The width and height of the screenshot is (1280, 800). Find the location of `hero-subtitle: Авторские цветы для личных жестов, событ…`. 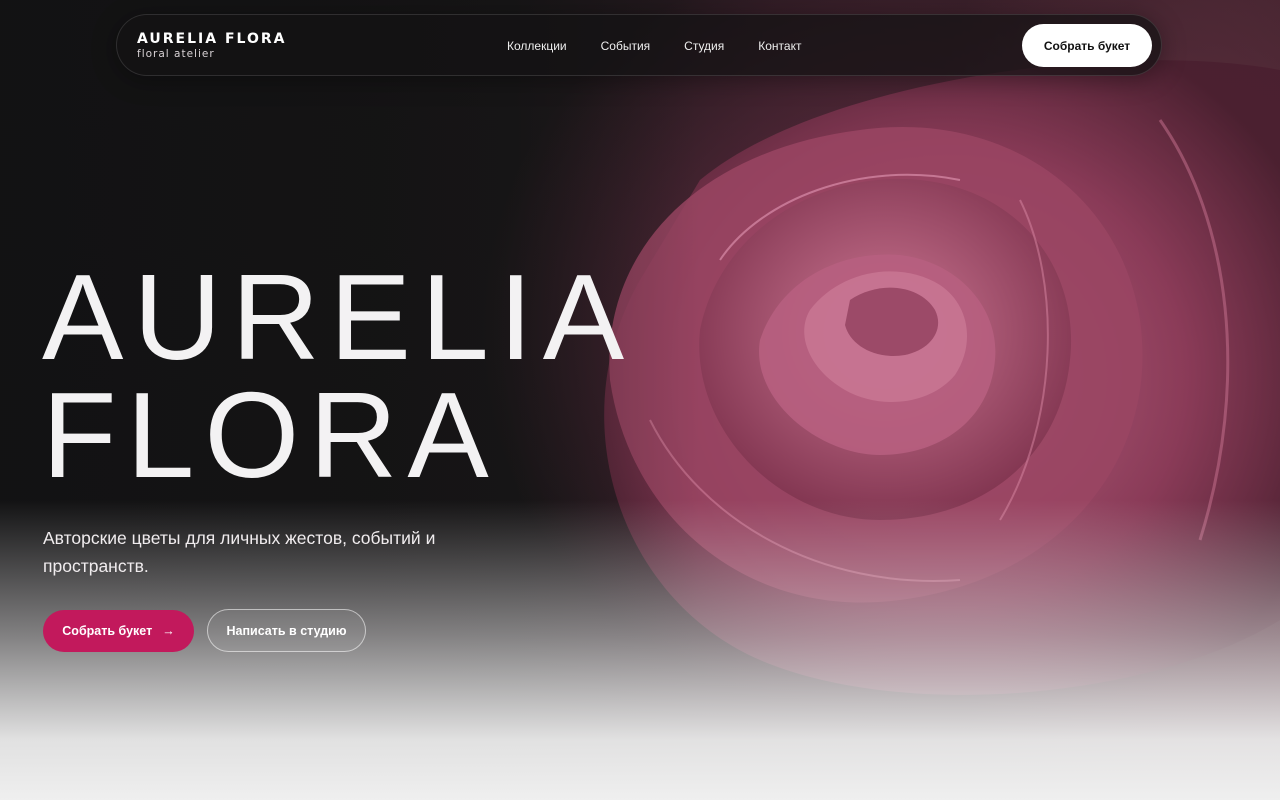

hero-subtitle: Авторские цветы для личных жестов, событ… is located at coordinates (239, 552).